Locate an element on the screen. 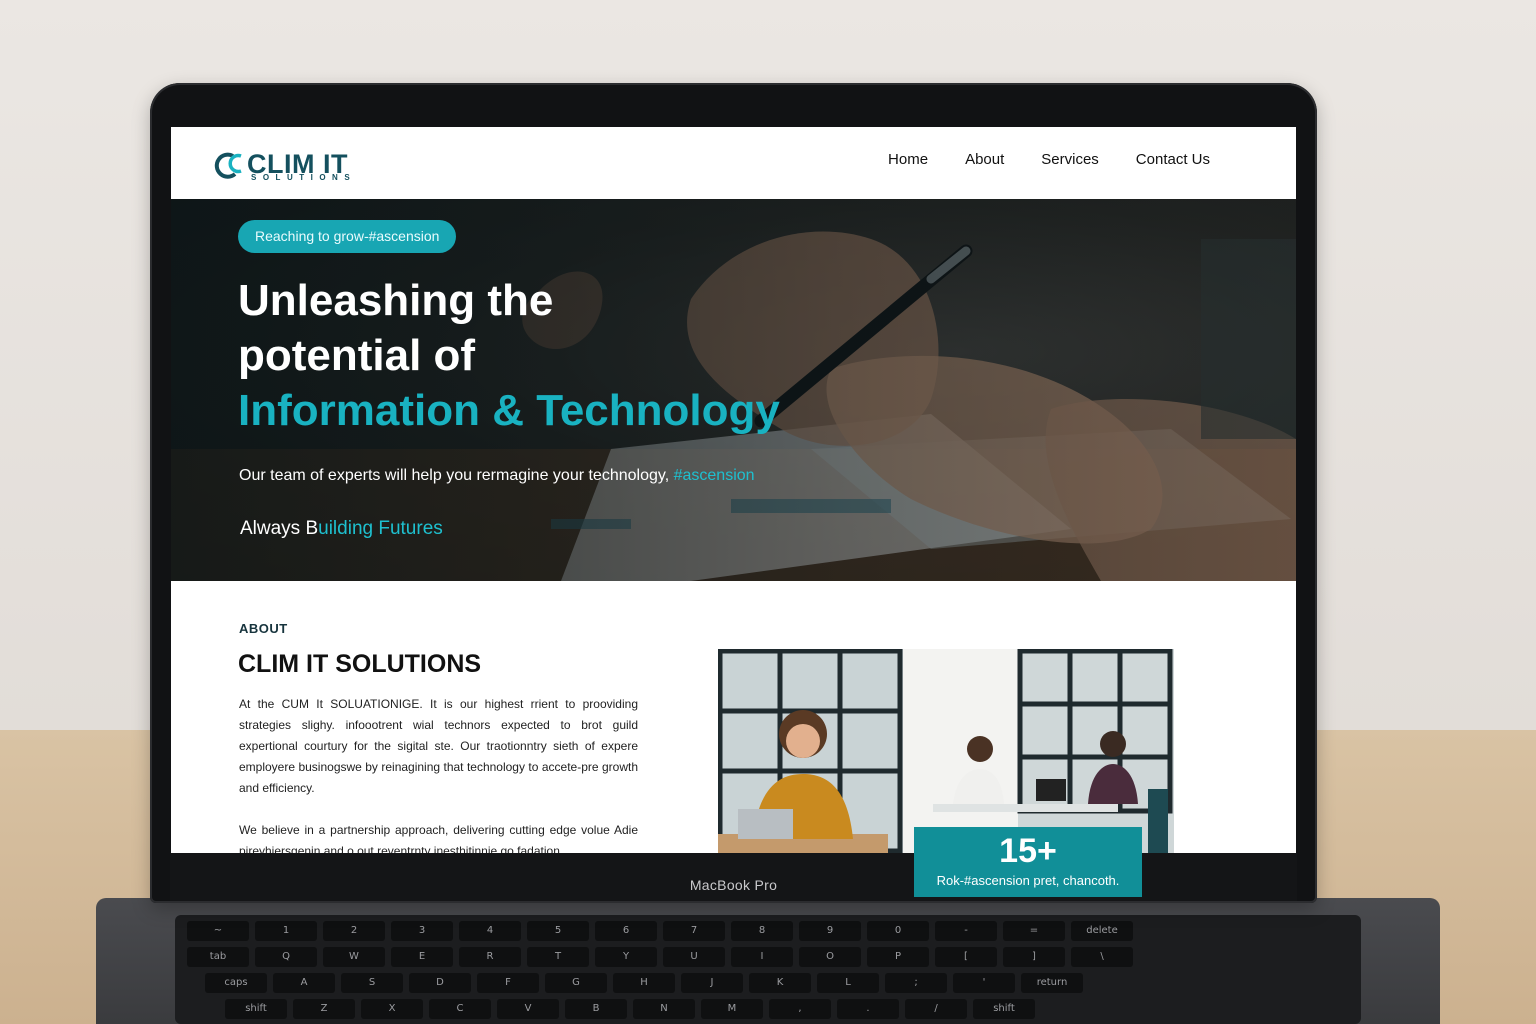  key: [ is located at coordinates (966, 957).